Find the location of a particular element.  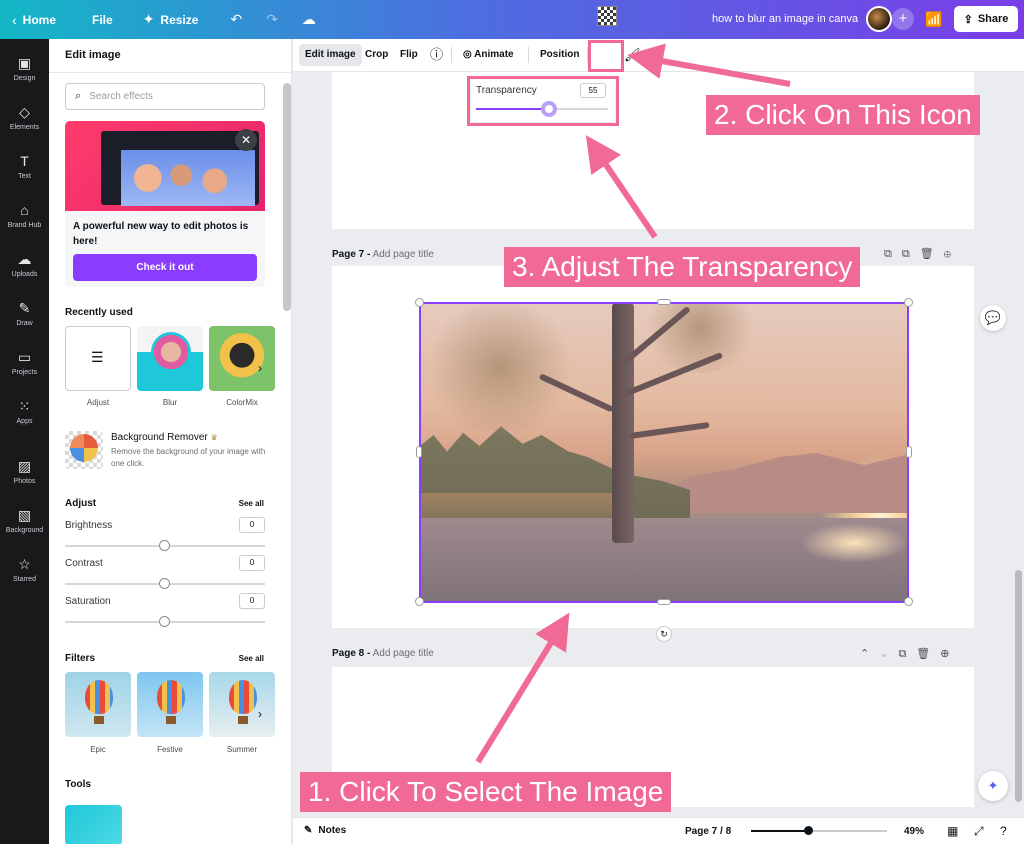

arrow-step1 is located at coordinates (522, 688).